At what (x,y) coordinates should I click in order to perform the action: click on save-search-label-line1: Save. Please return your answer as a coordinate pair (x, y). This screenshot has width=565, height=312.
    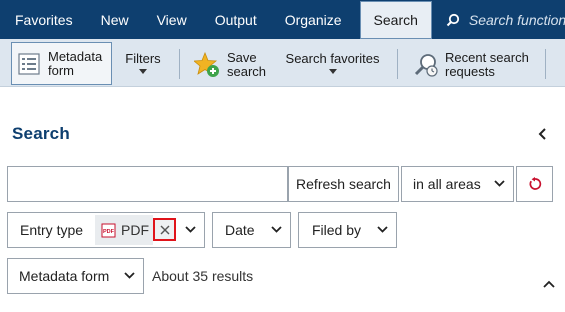
    Looking at the image, I should click on (242, 57).